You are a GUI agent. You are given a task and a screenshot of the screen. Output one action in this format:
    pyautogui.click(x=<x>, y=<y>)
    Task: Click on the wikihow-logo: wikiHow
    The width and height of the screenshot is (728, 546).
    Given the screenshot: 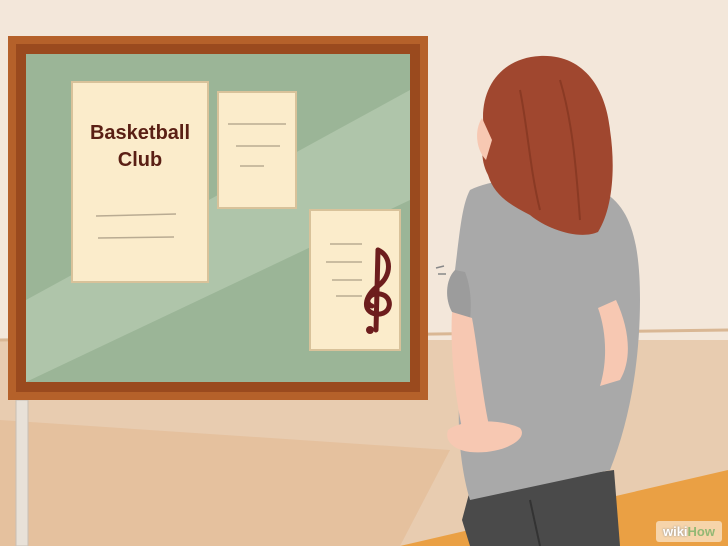 What is the action you would take?
    pyautogui.click(x=688, y=531)
    